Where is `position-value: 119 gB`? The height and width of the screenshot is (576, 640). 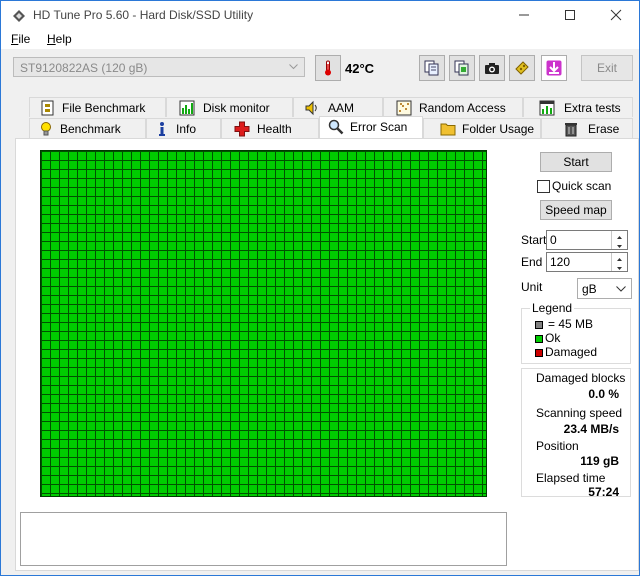 position-value: 119 gB is located at coordinates (599, 461).